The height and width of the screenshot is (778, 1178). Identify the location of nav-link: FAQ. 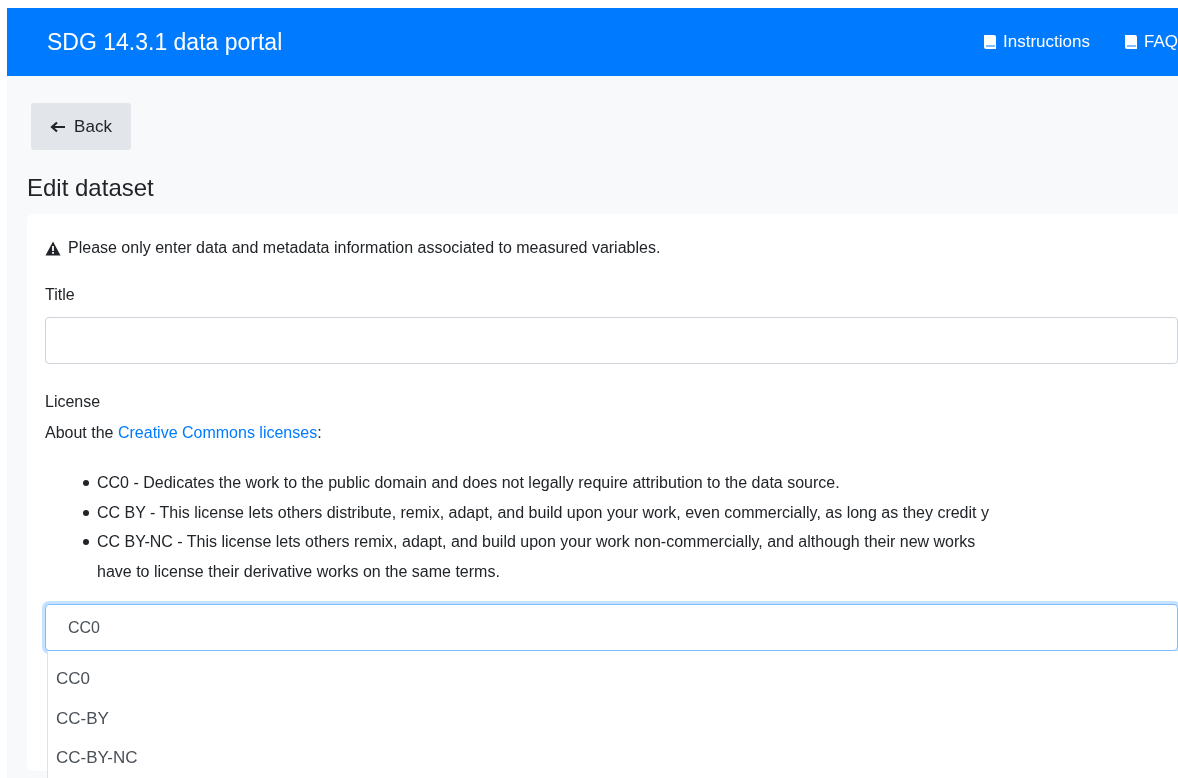
(1151, 42).